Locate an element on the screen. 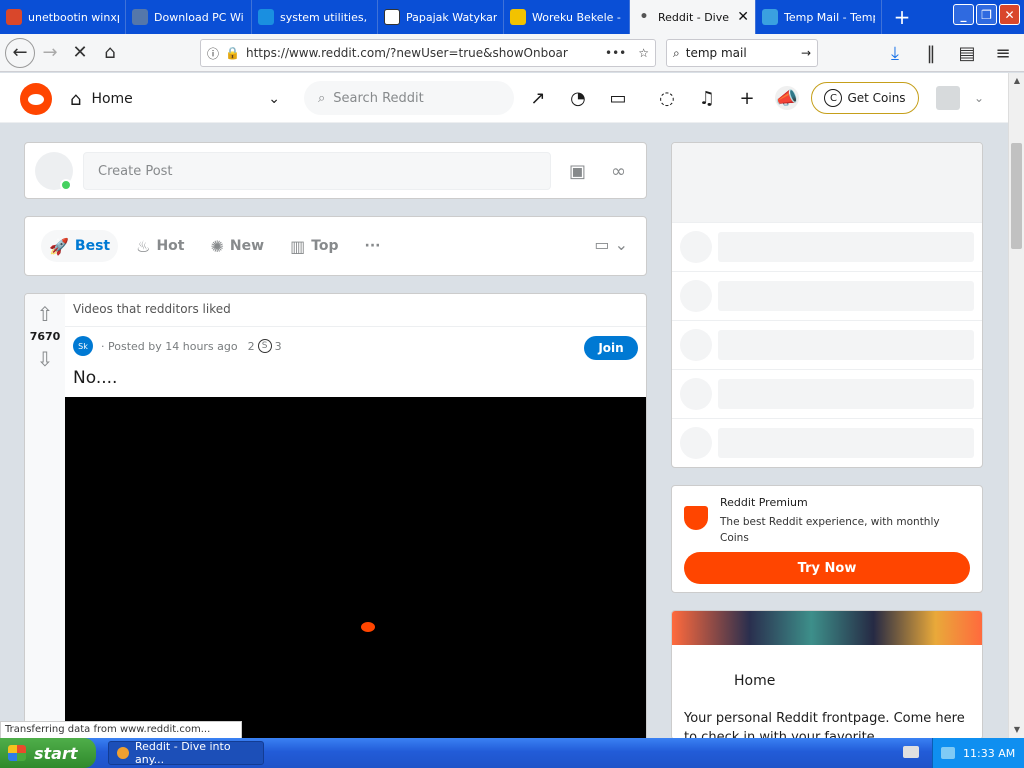  tab-label: Reddit - Dive i is located at coordinates (696, 17).